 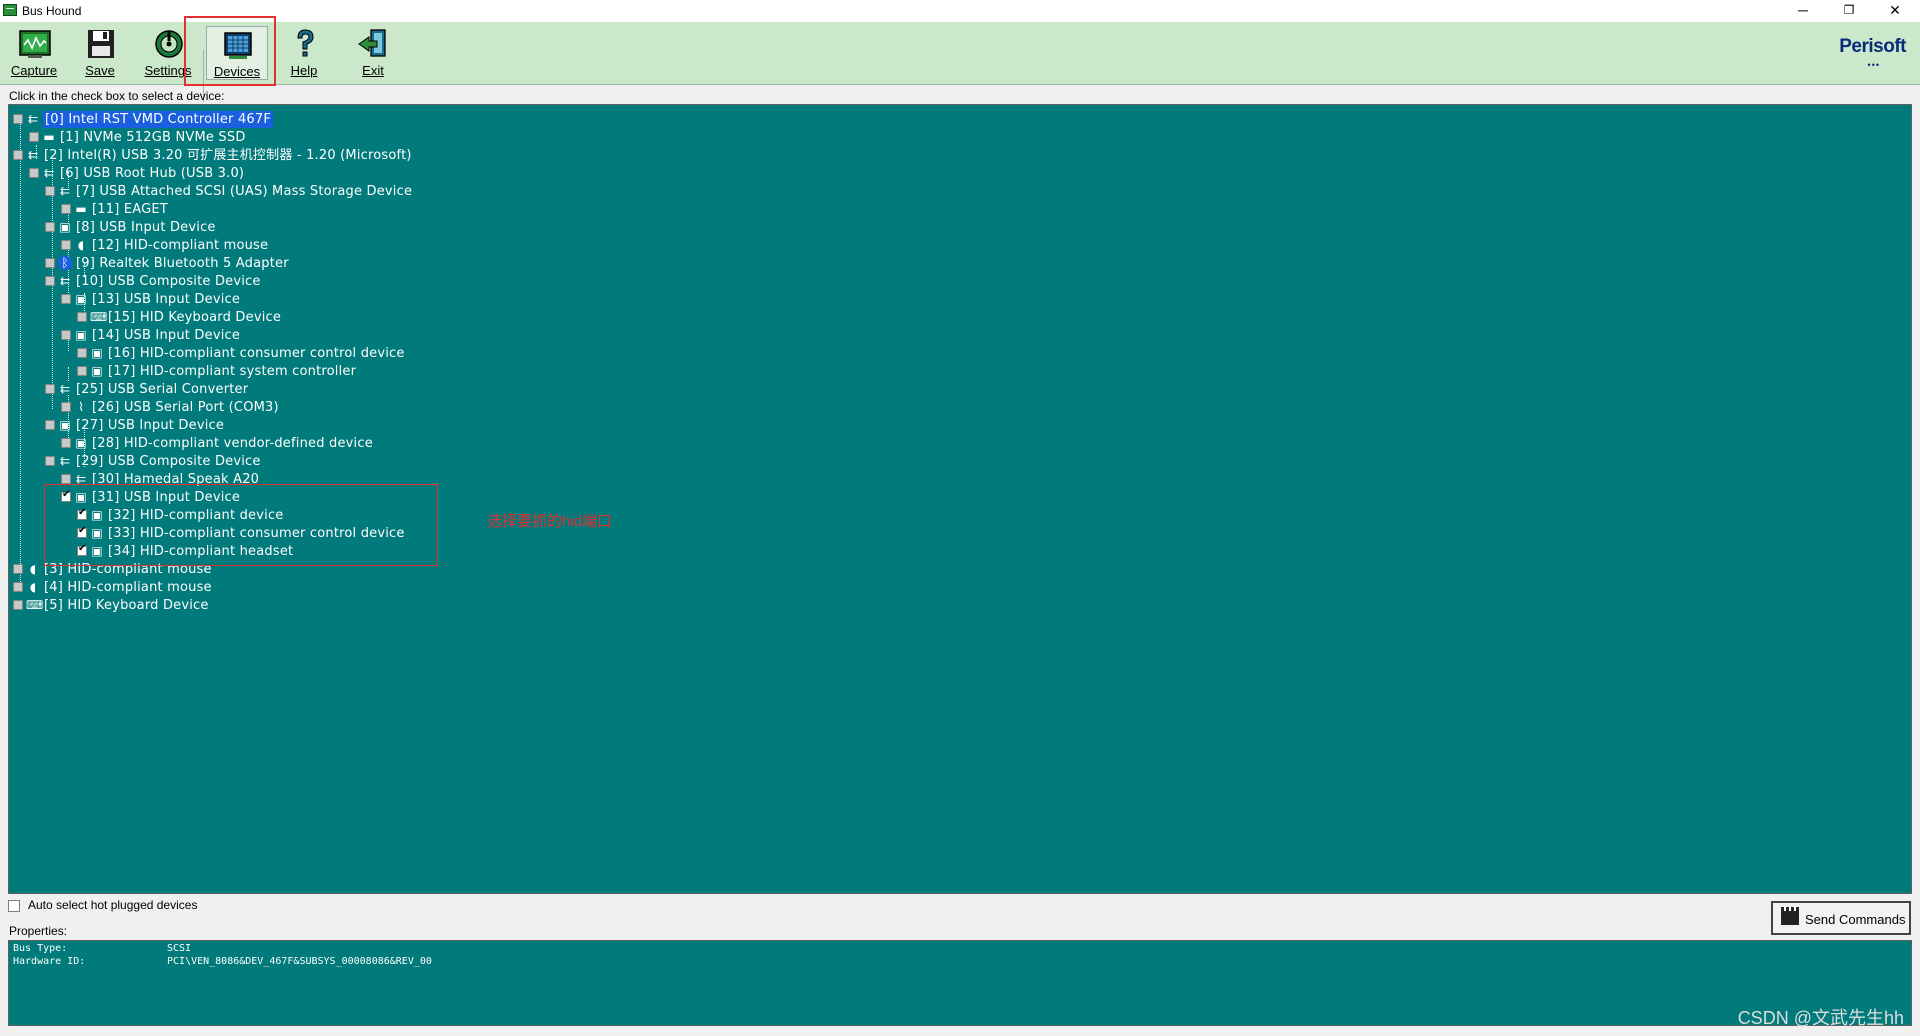 I want to click on save-label: Save, so click(x=100, y=70).